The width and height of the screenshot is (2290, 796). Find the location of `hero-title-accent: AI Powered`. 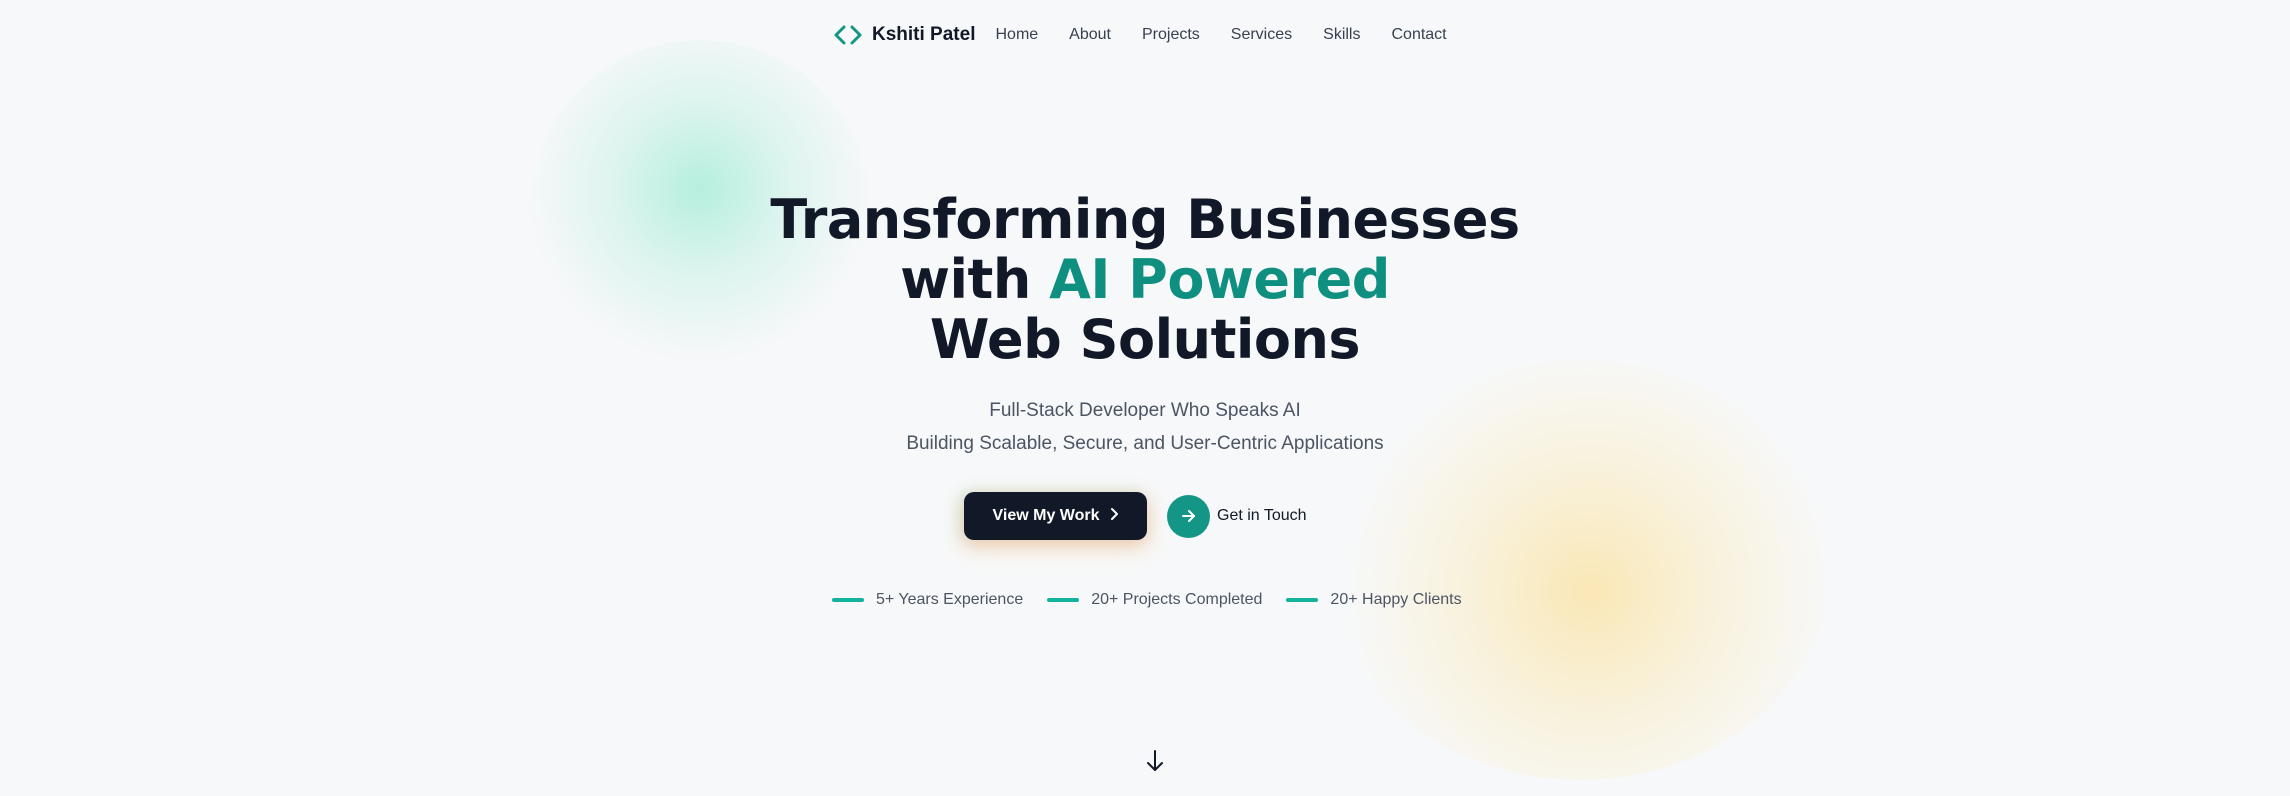

hero-title-accent: AI Powered is located at coordinates (1219, 279).